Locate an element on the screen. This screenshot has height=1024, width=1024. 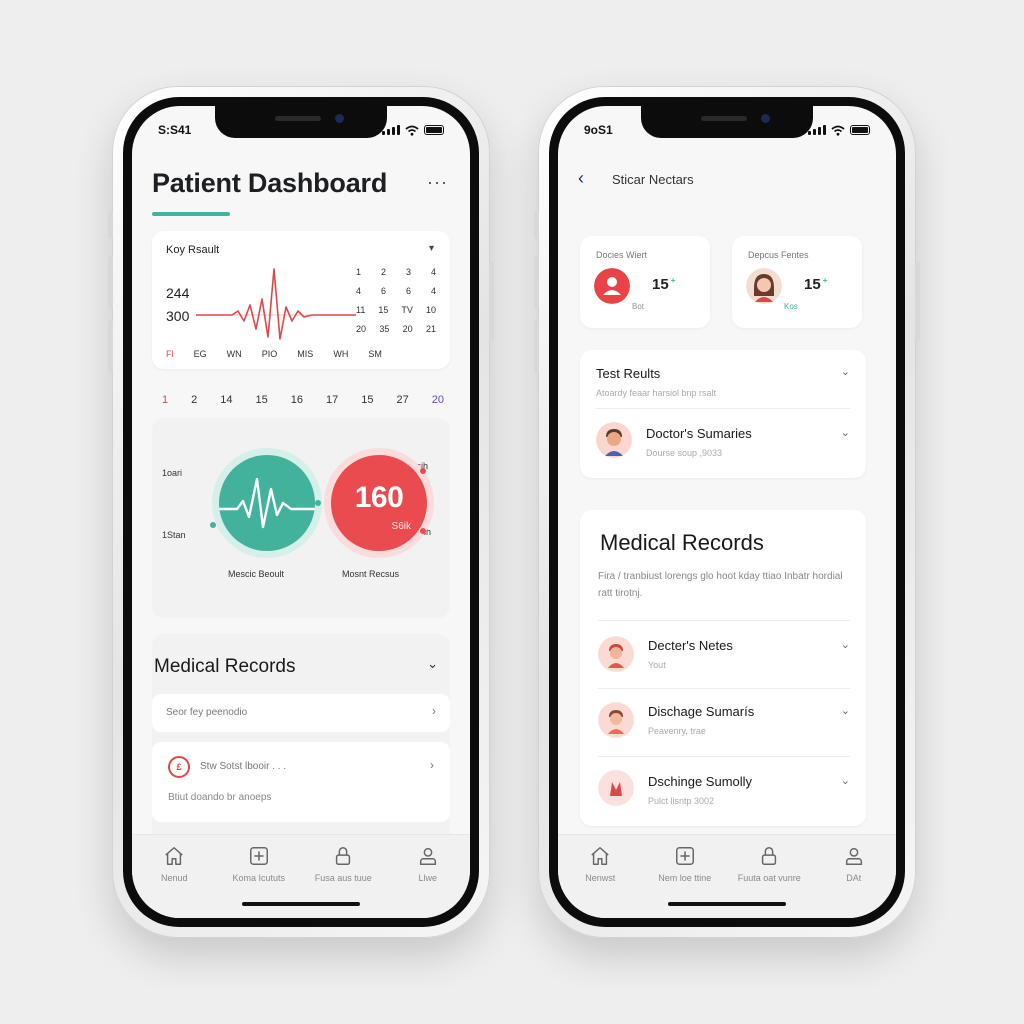
record-subtitle: Btiut doando br anoeps is located at coordinates (220, 797).